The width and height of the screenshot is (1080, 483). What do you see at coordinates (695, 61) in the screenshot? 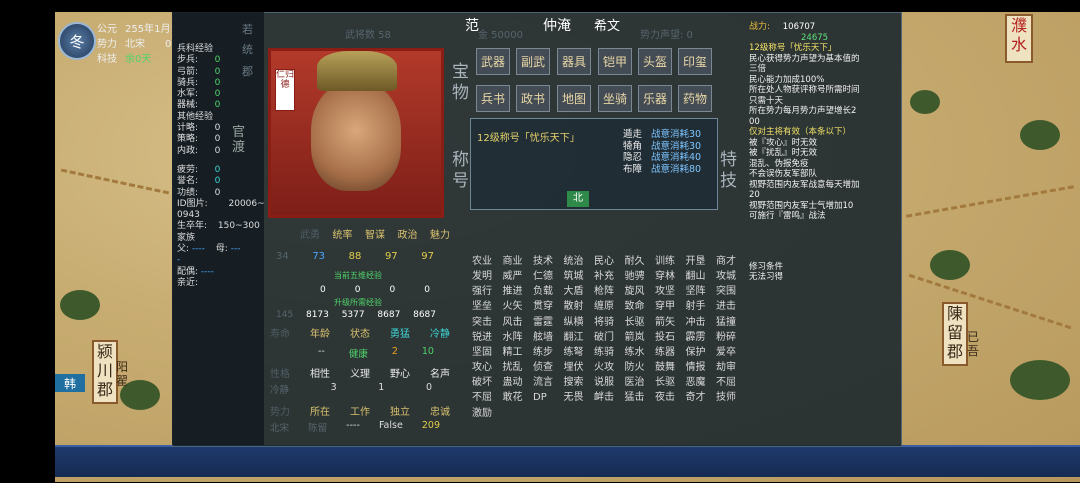
I see `seal-slot-button: 印玺` at bounding box center [695, 61].